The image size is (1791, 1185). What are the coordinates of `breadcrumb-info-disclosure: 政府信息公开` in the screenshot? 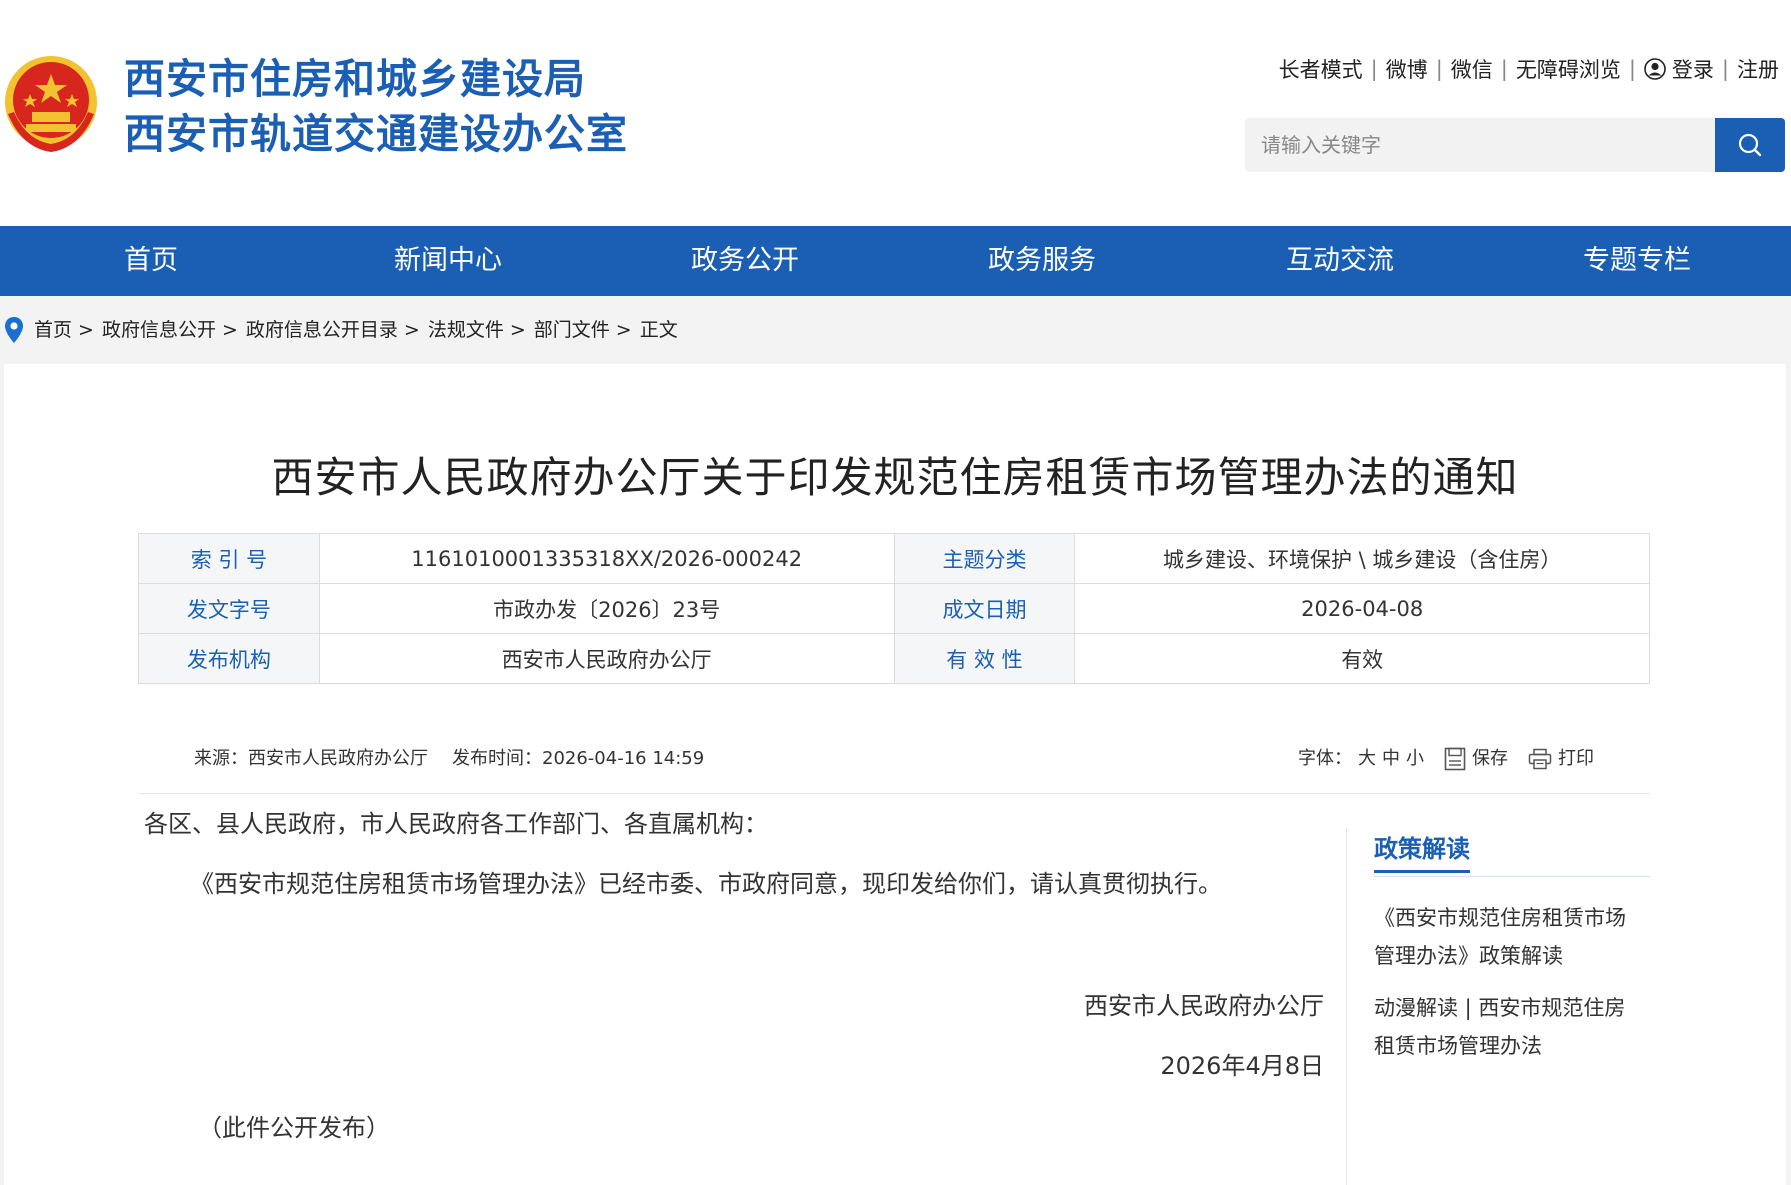 It's located at (159, 330).